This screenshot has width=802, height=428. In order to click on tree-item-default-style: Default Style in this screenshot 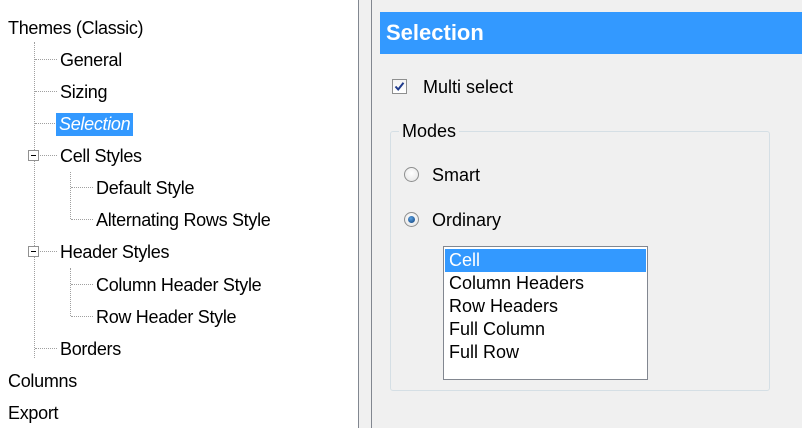, I will do `click(145, 188)`.